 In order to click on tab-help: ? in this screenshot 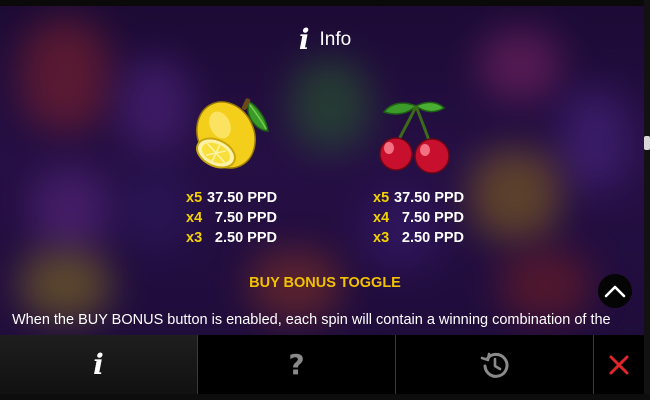, I will do `click(297, 364)`.